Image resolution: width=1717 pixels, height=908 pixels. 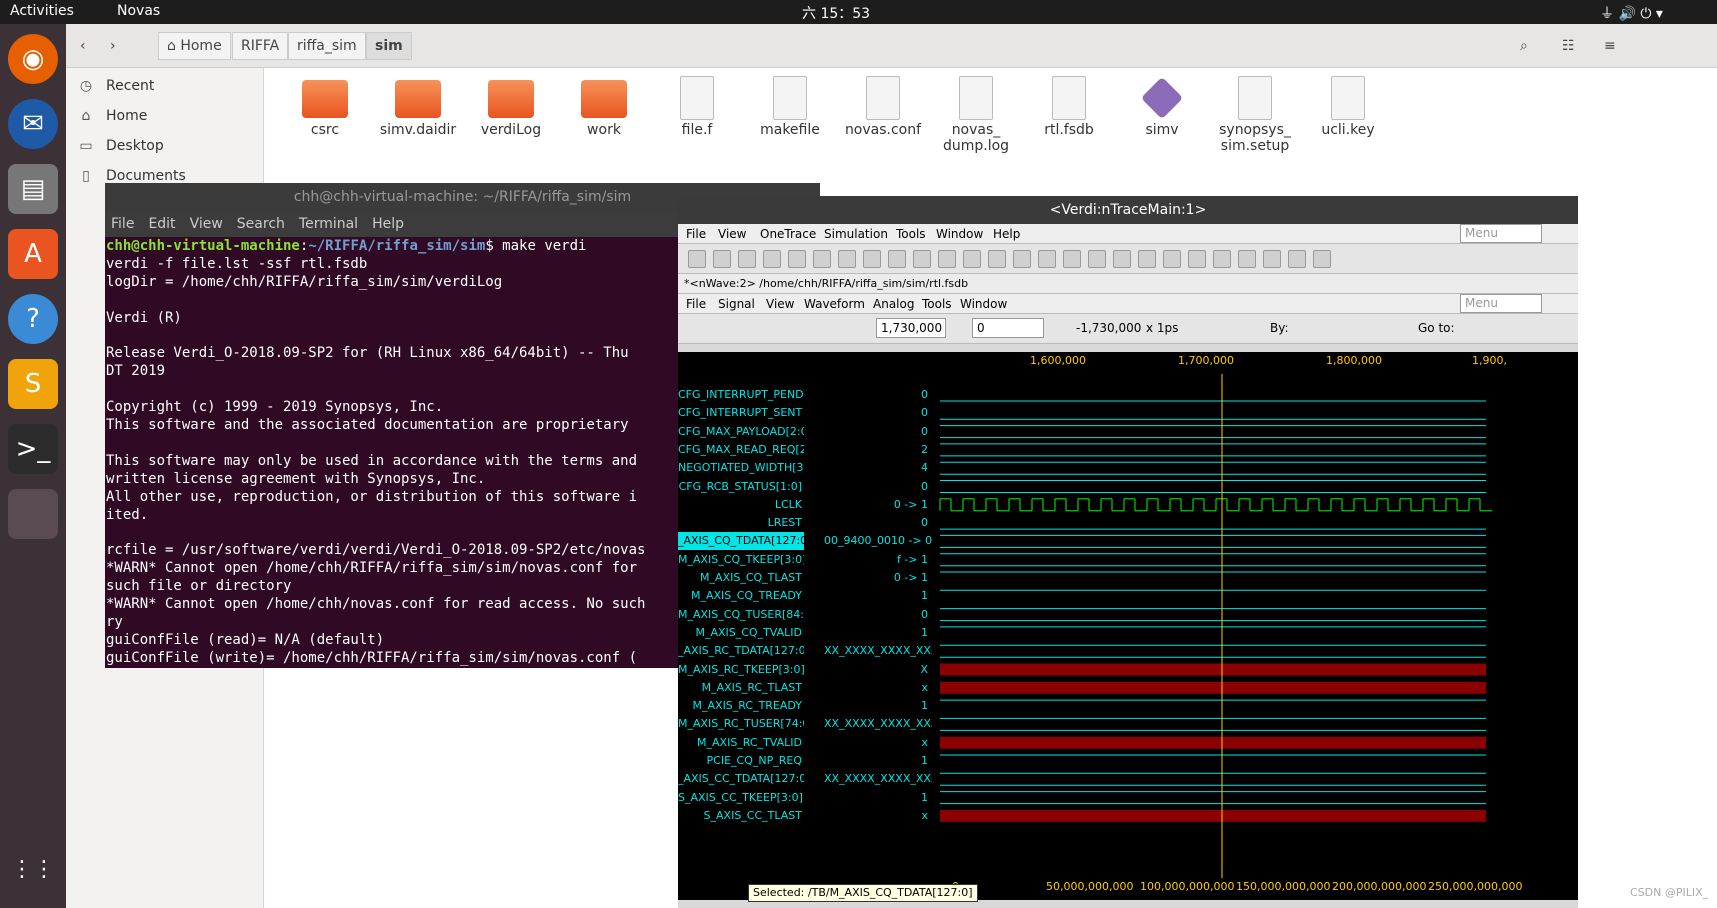 What do you see at coordinates (696, 304) in the screenshot?
I see `nmenu-file: File` at bounding box center [696, 304].